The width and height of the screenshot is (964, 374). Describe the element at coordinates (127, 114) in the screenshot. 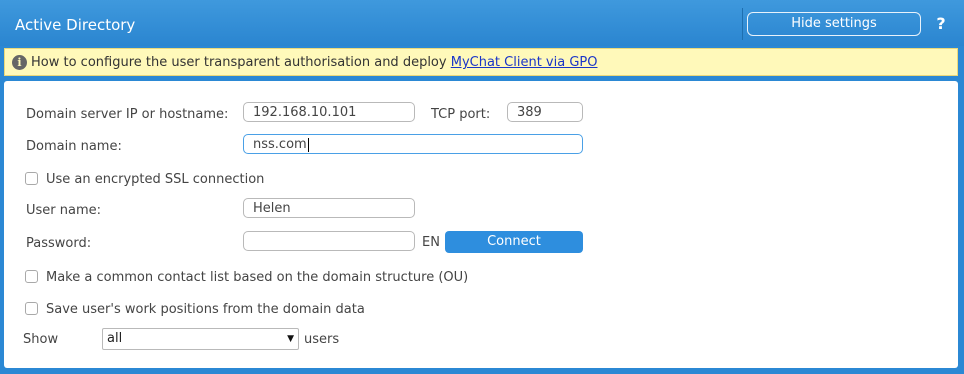

I see `server-label: Domain server IP or hostname:` at that location.